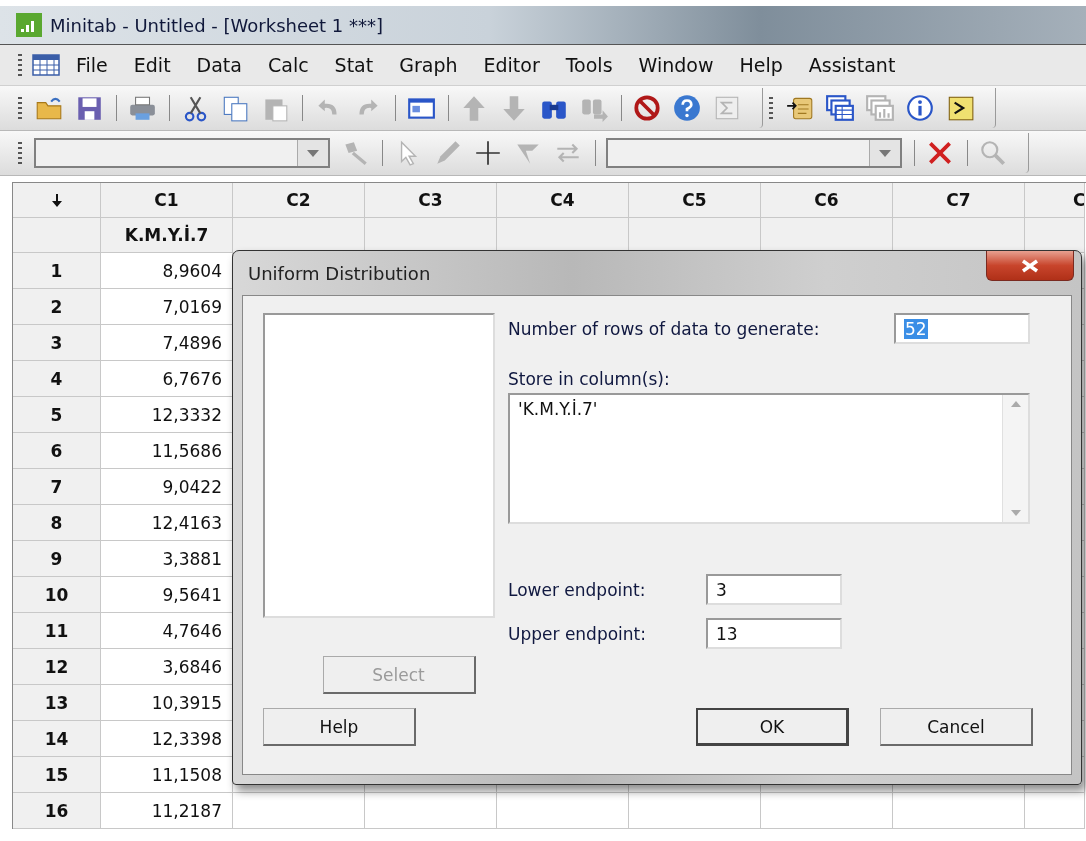  What do you see at coordinates (1015, 513) in the screenshot?
I see `scroll-down-icon` at bounding box center [1015, 513].